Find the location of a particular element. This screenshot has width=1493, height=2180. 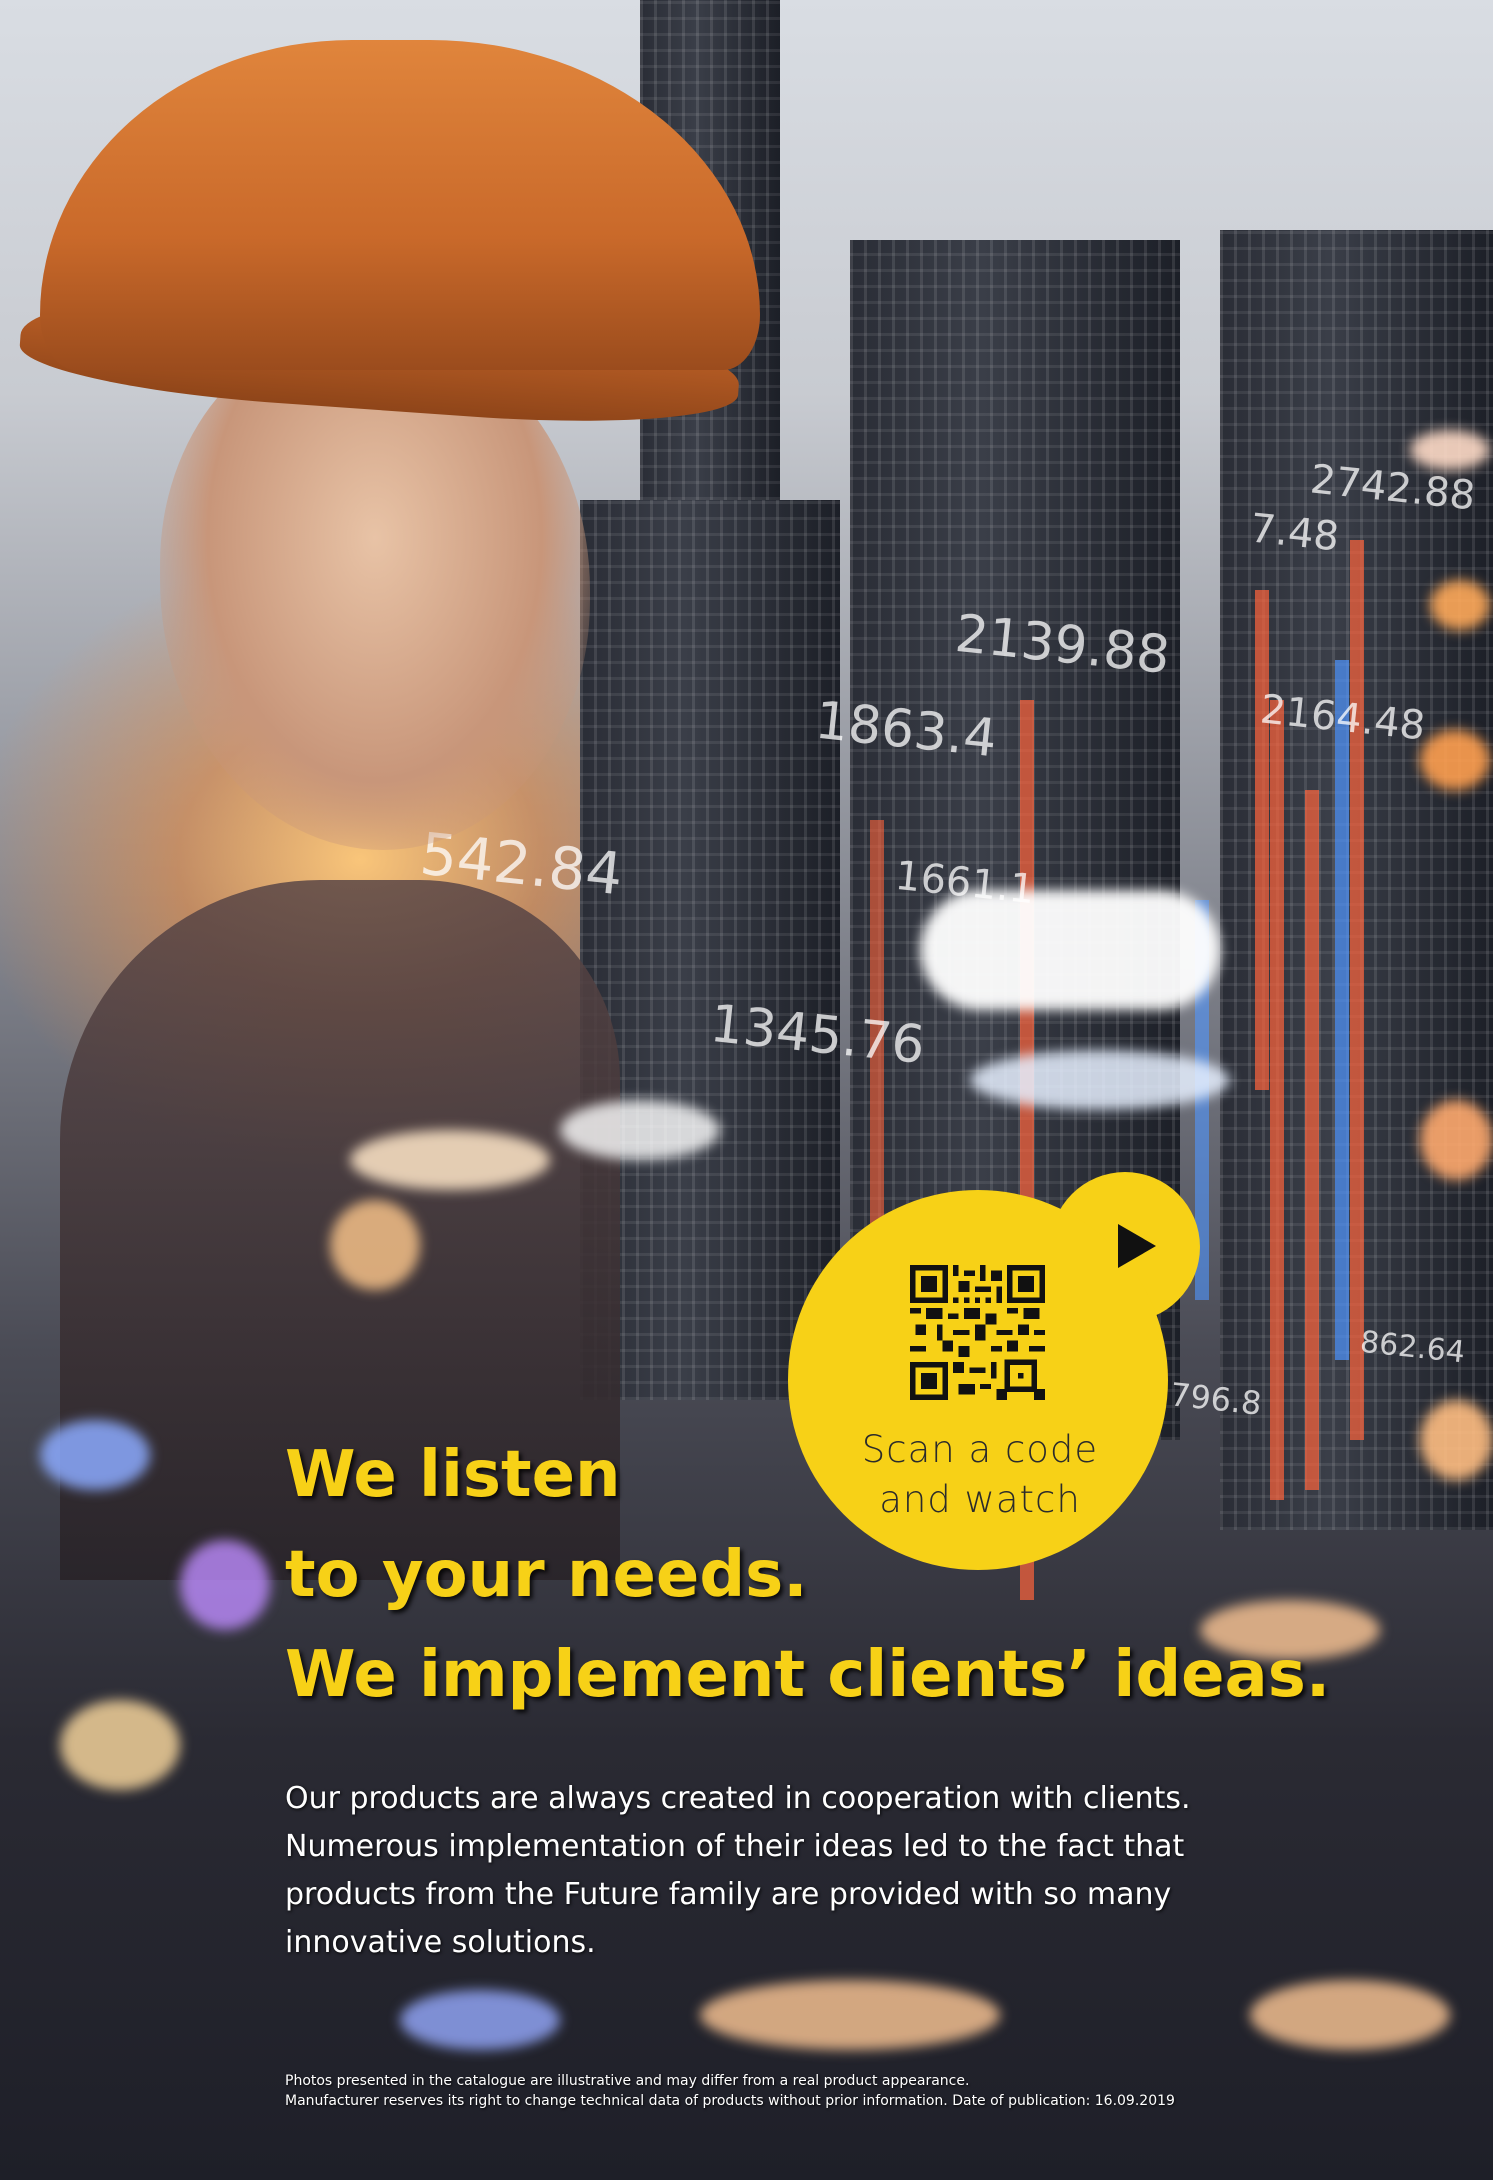

qr-code-icon is located at coordinates (977, 1332).